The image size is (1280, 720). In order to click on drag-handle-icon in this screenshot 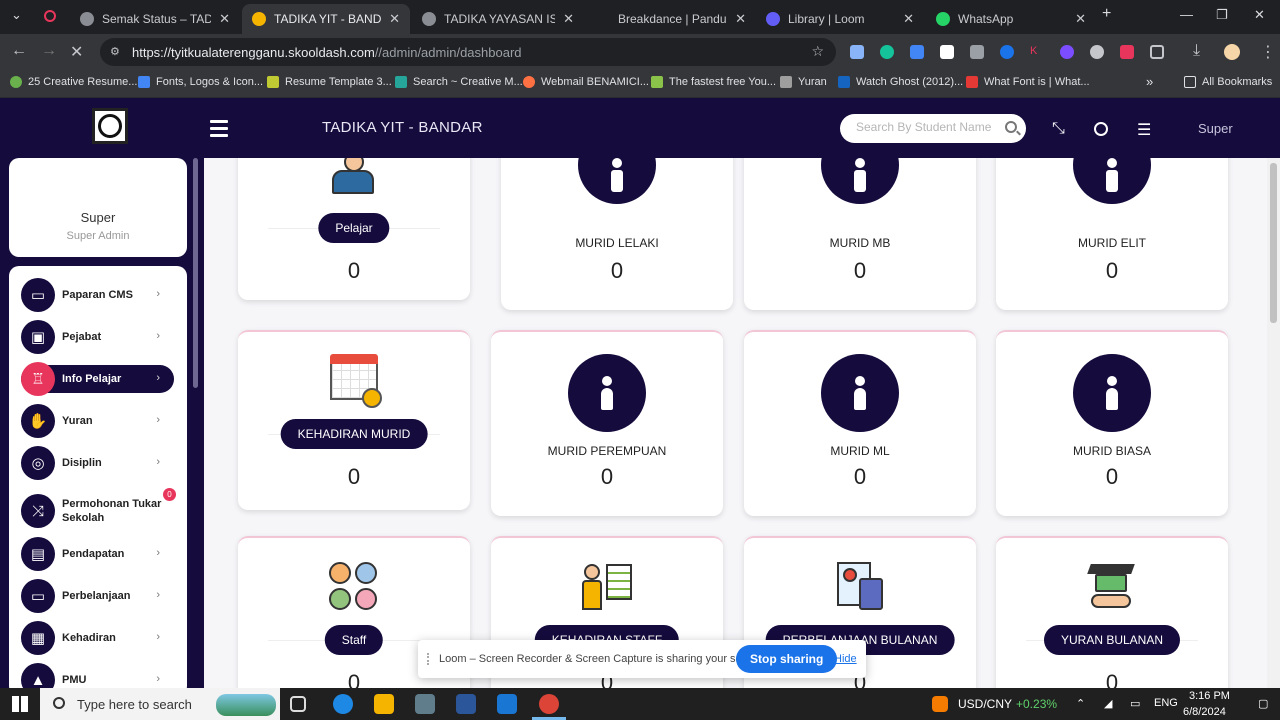, I will do `click(429, 659)`.